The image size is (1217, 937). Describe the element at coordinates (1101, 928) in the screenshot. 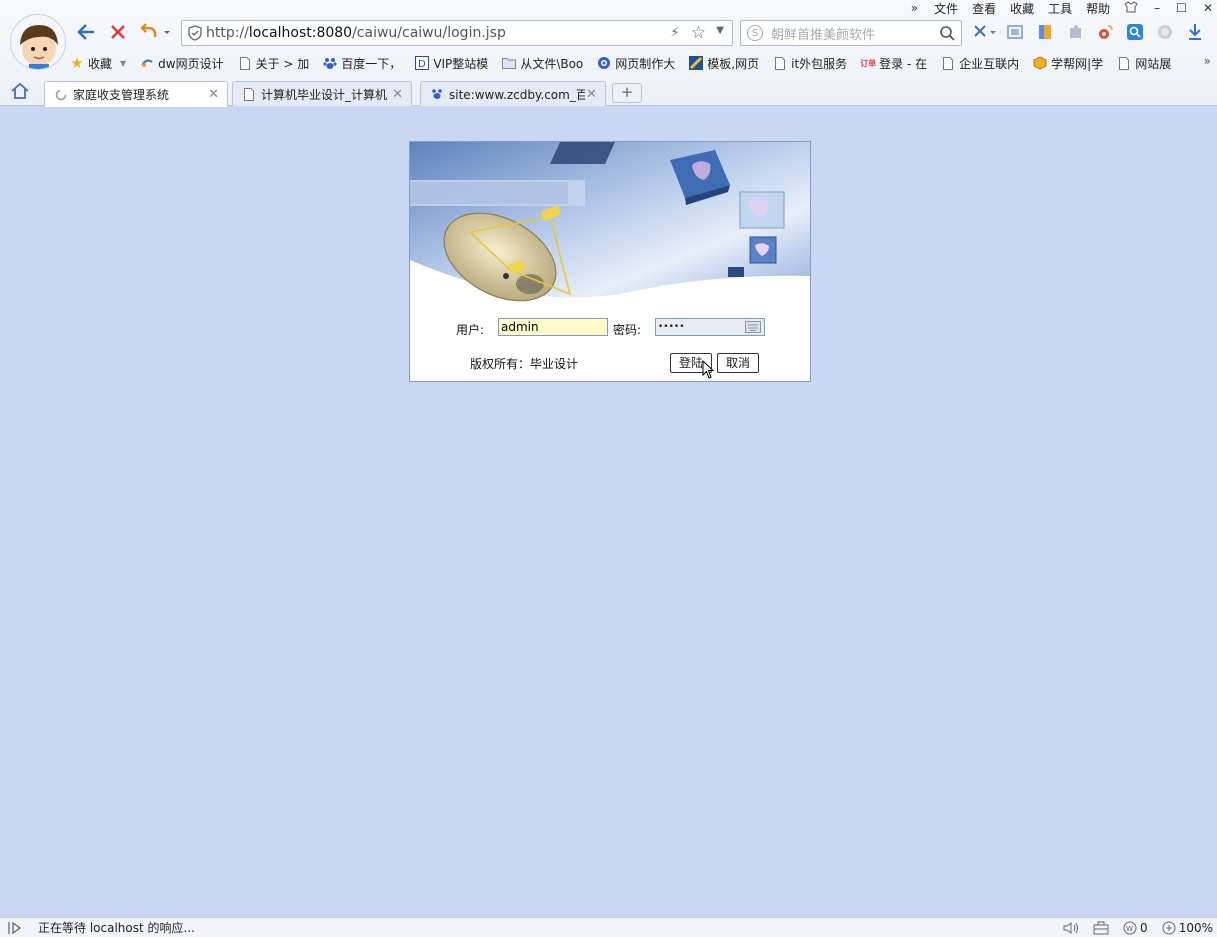

I see `toolbox-icon` at that location.